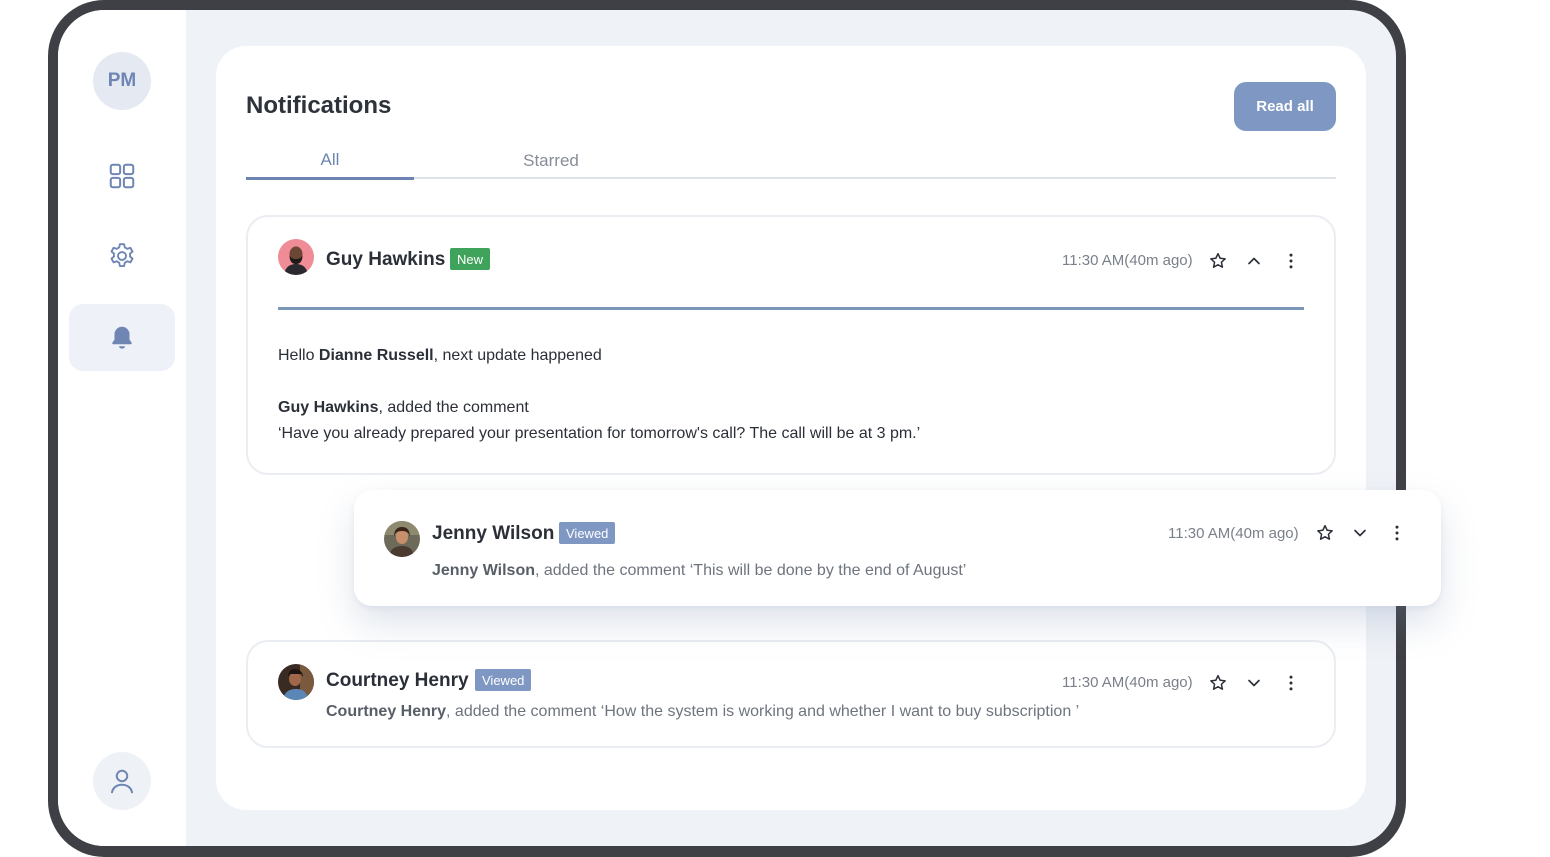 The image size is (1550, 857). What do you see at coordinates (1285, 106) in the screenshot?
I see `read-all-button: Read all` at bounding box center [1285, 106].